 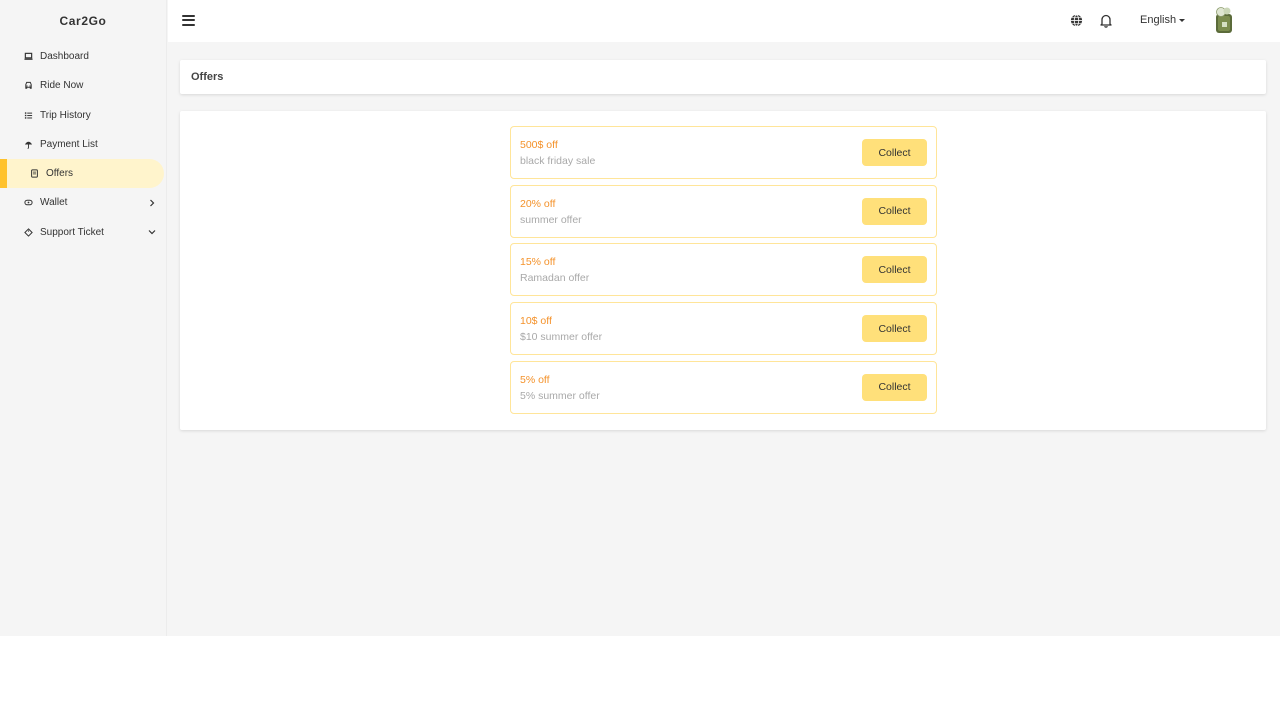 I want to click on offer-description: summer offer, so click(x=551, y=219).